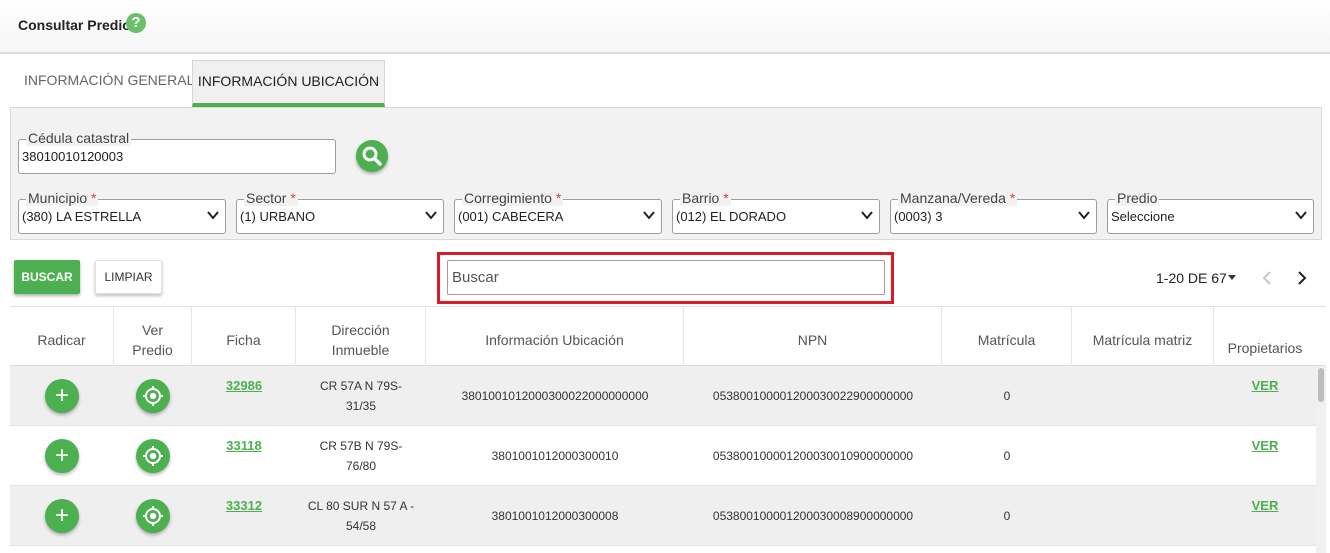  What do you see at coordinates (511, 216) in the screenshot?
I see `corregimiento-value: (001) CABECERA` at bounding box center [511, 216].